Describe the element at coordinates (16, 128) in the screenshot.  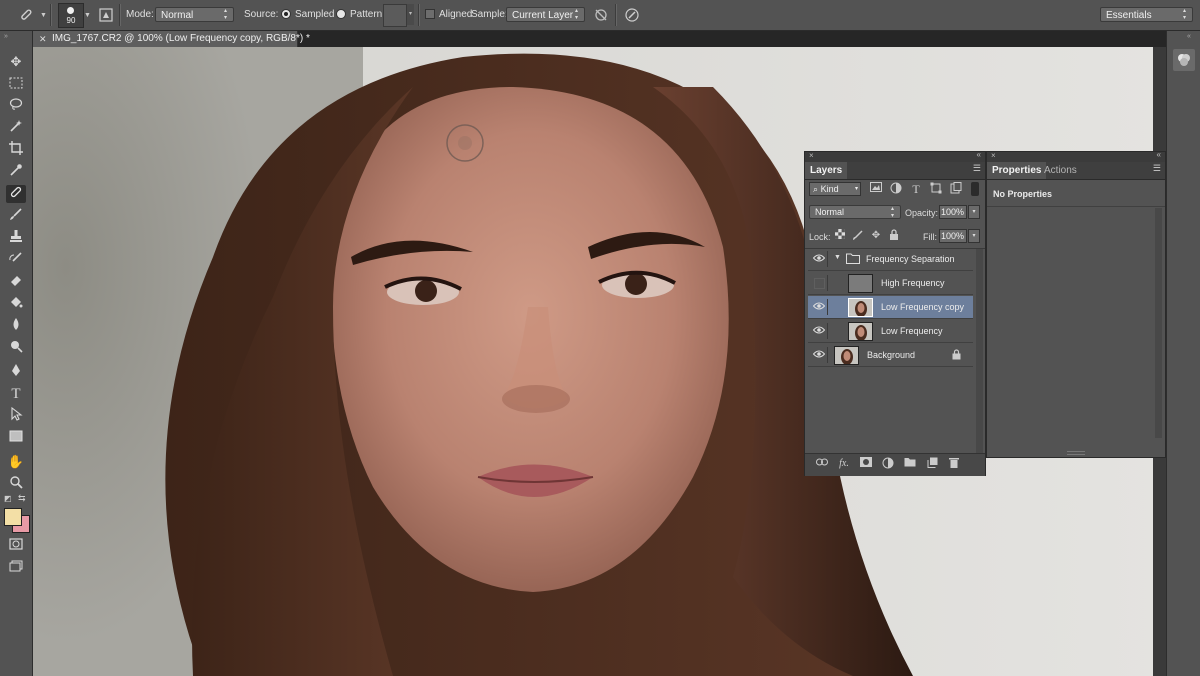
I see `magic-wand-tool-icon` at that location.